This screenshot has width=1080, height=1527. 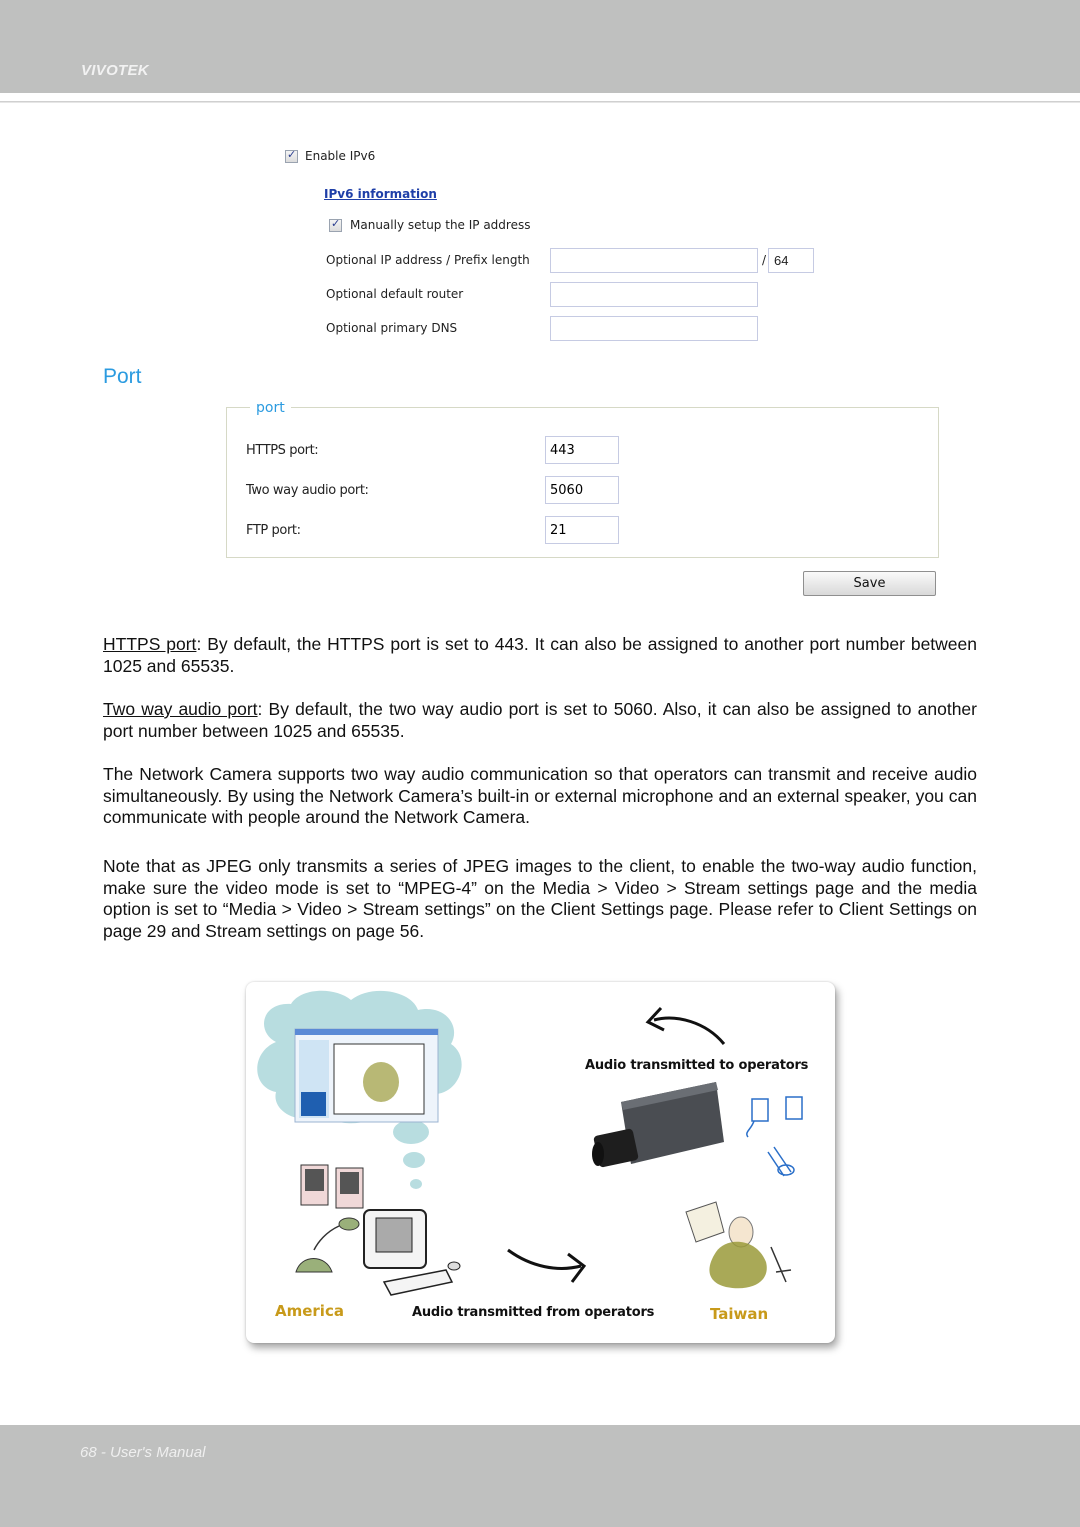 I want to click on optional-ip-input, so click(x=654, y=260).